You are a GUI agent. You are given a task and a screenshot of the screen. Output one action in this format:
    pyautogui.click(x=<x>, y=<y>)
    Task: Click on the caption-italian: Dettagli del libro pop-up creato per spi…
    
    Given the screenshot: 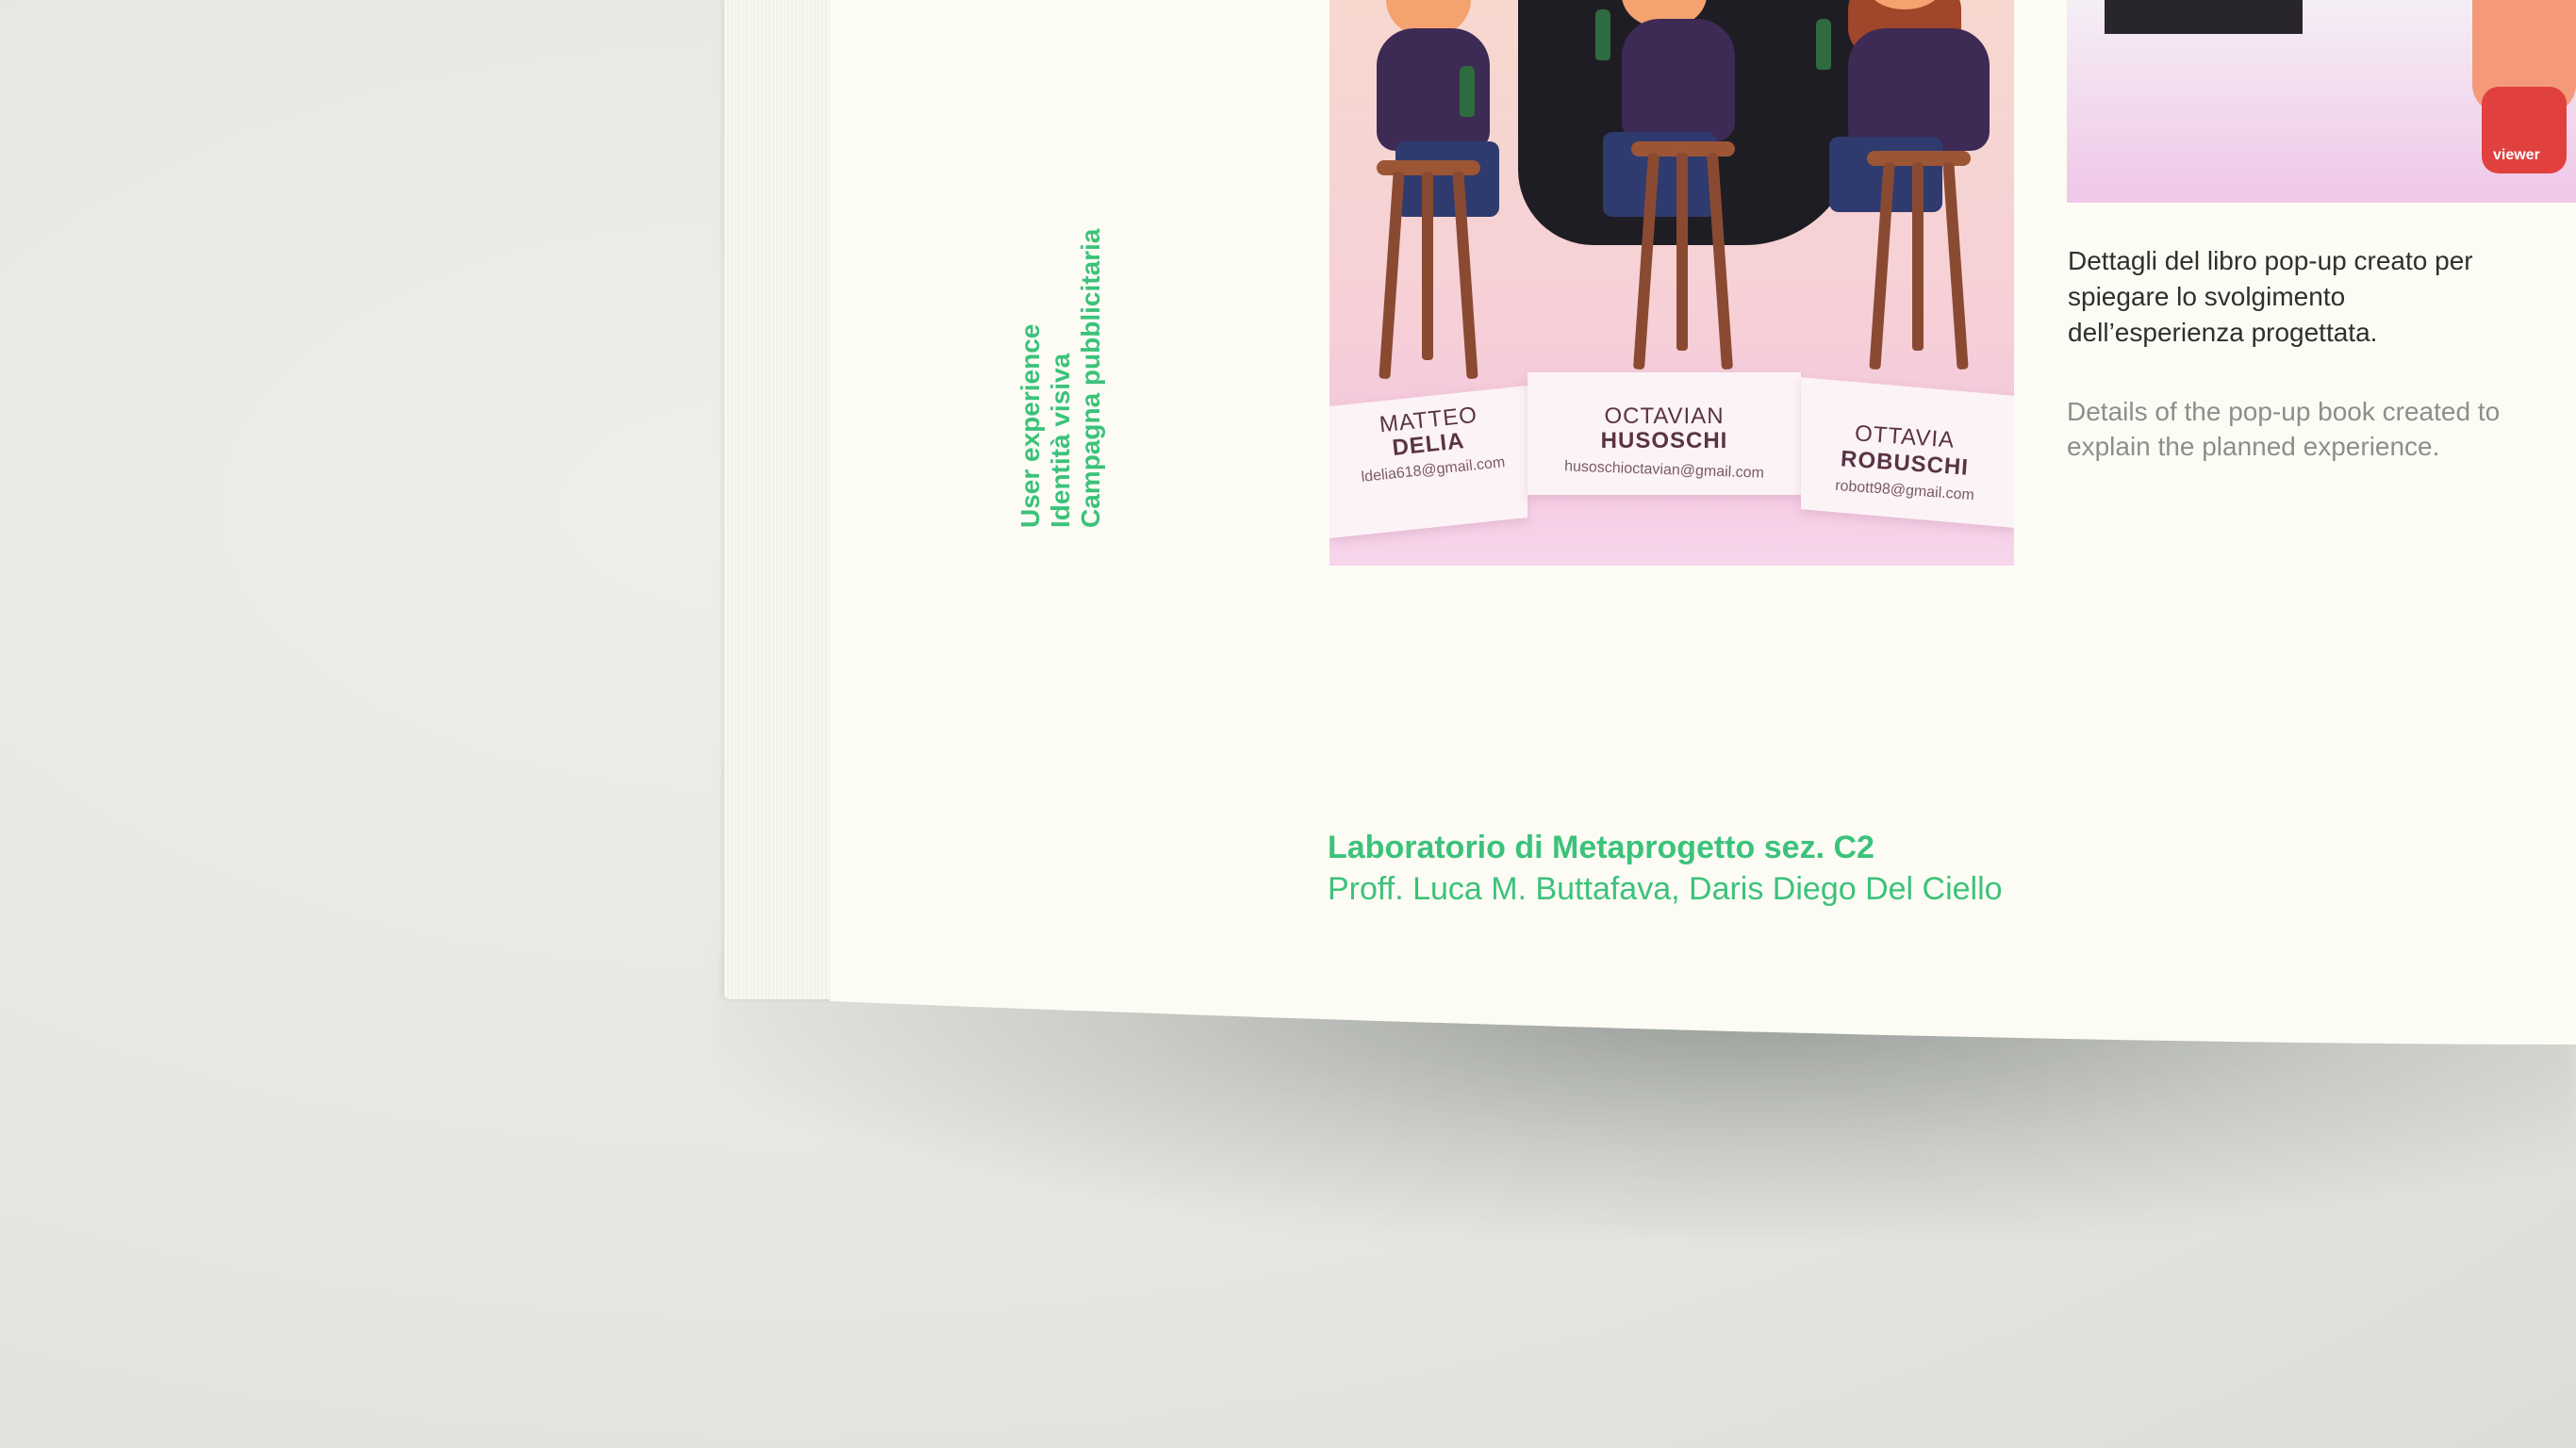 What is the action you would take?
    pyautogui.click(x=2270, y=296)
    